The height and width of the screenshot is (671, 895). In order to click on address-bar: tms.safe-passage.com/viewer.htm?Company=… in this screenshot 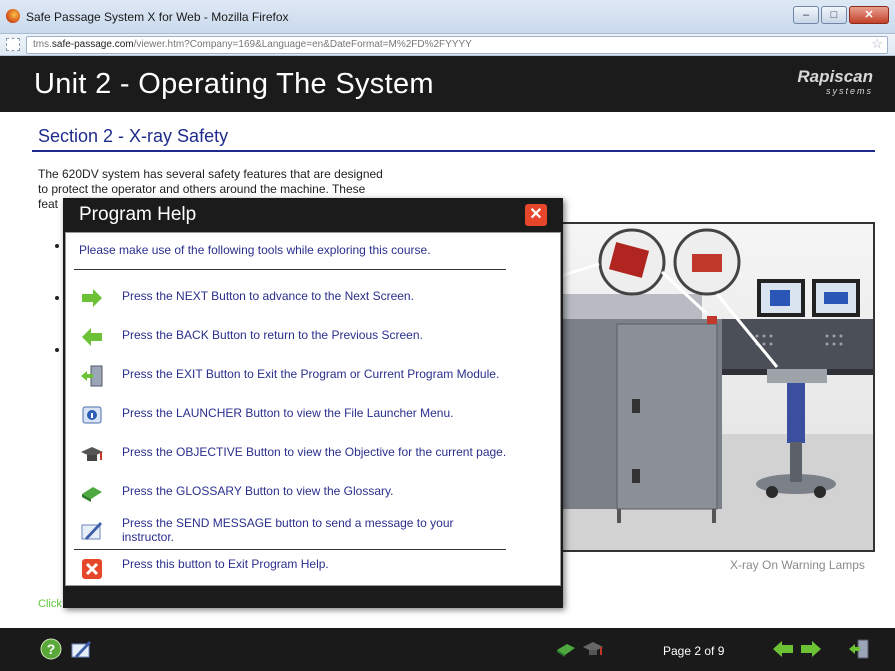, I will do `click(447, 45)`.